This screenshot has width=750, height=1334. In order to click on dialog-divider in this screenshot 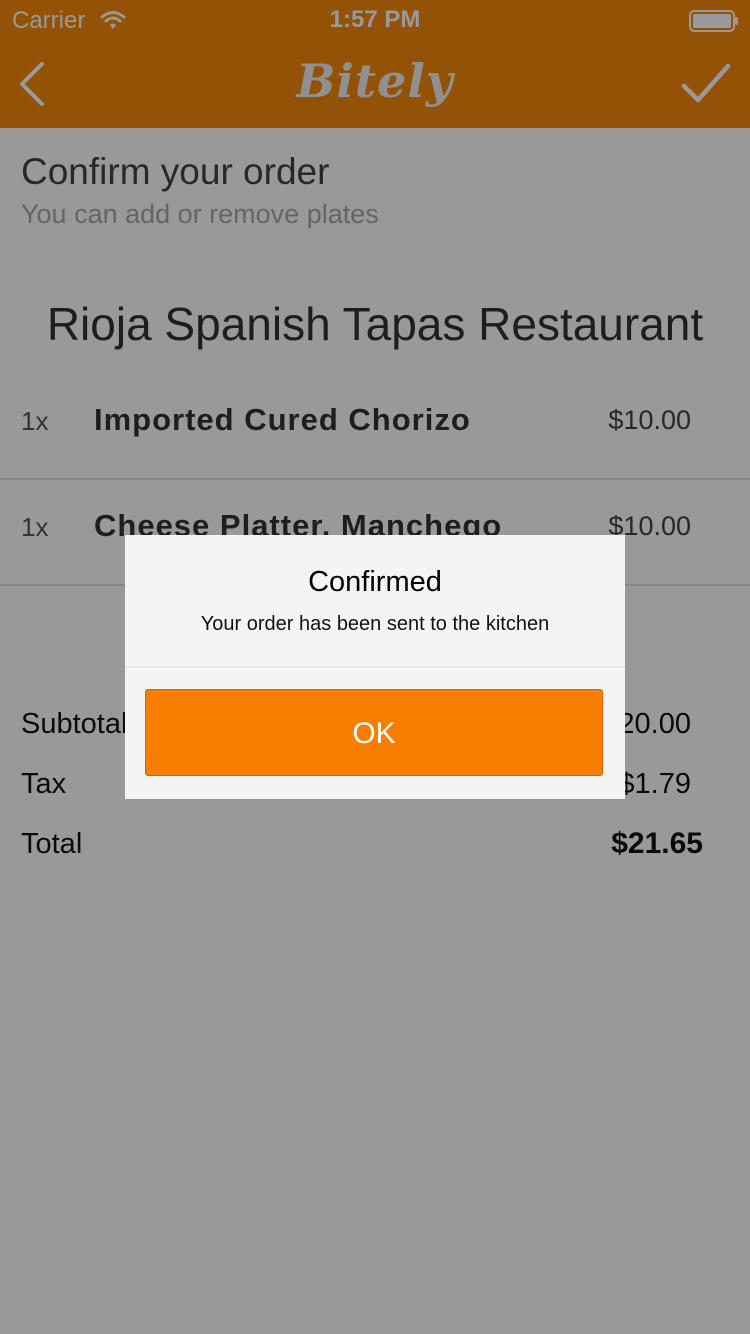, I will do `click(375, 667)`.